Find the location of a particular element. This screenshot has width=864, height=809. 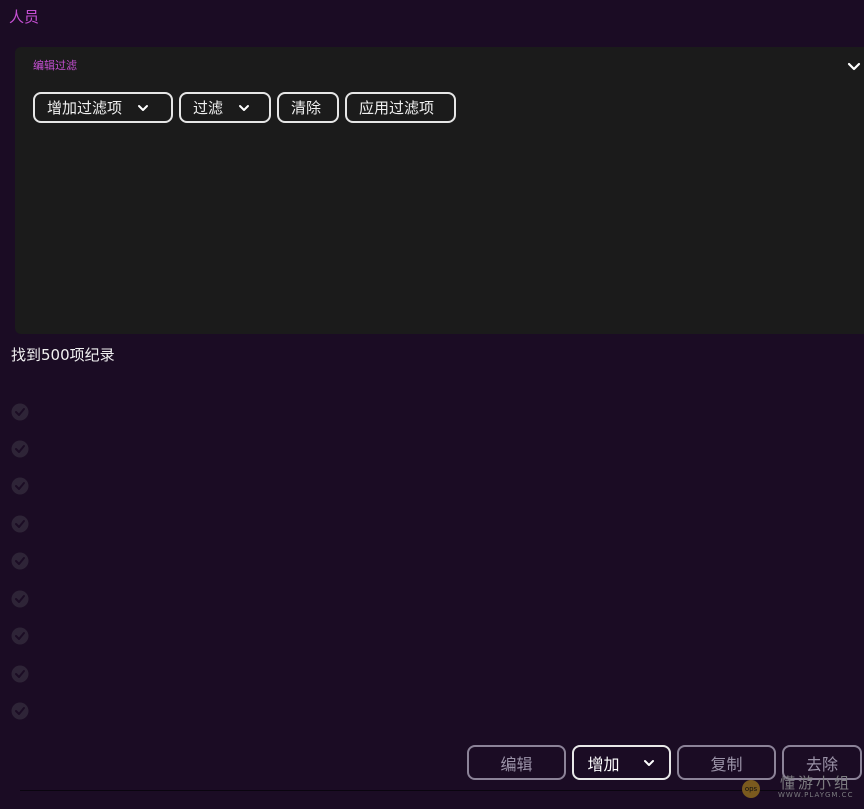

record-count: 找到500项纪录 is located at coordinates (63, 355).